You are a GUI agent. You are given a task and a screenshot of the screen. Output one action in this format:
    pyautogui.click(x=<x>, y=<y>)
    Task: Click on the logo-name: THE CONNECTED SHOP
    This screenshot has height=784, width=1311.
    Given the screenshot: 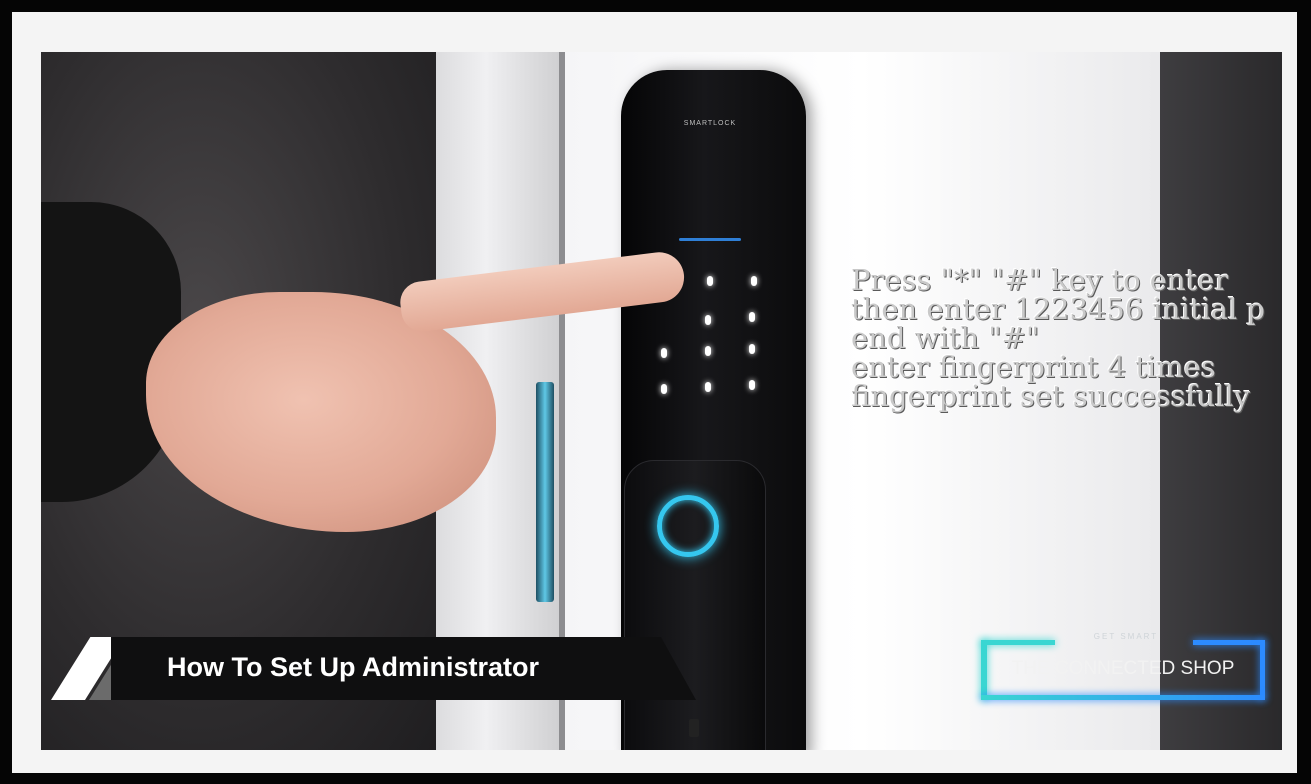 What is the action you would take?
    pyautogui.click(x=1123, y=668)
    